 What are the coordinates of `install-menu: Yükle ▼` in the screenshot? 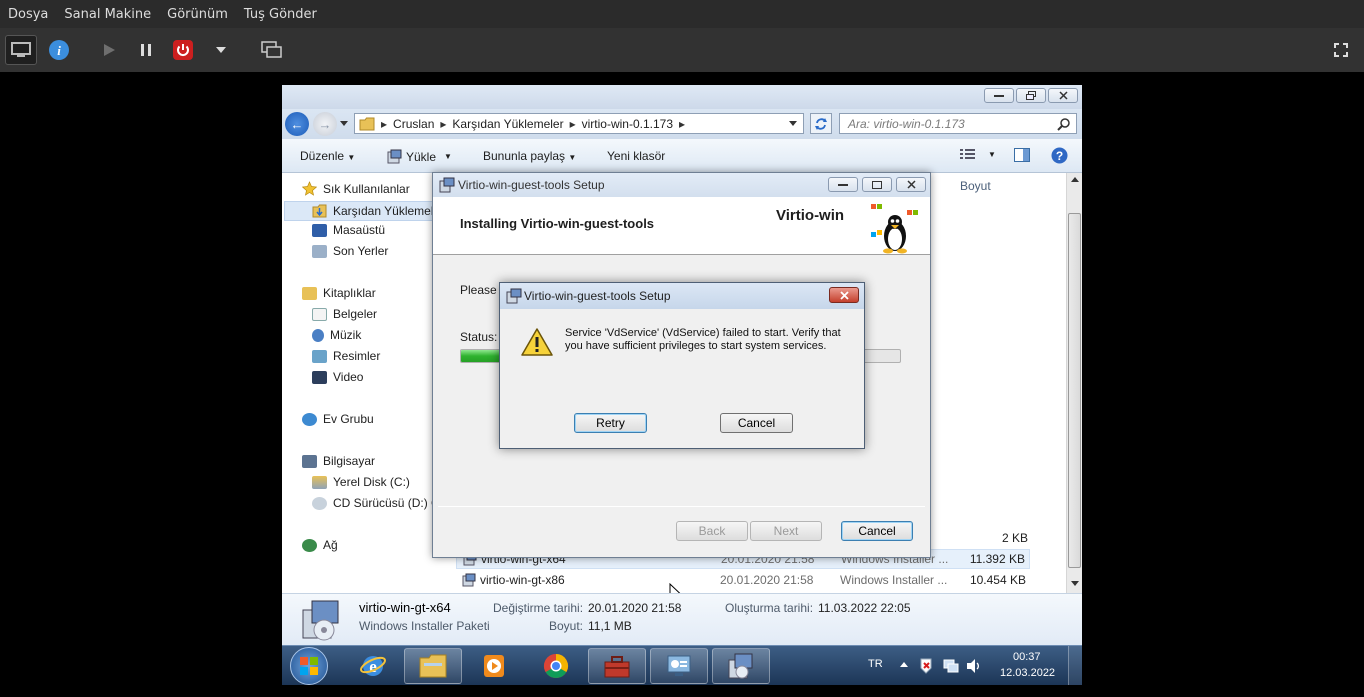 It's located at (419, 156).